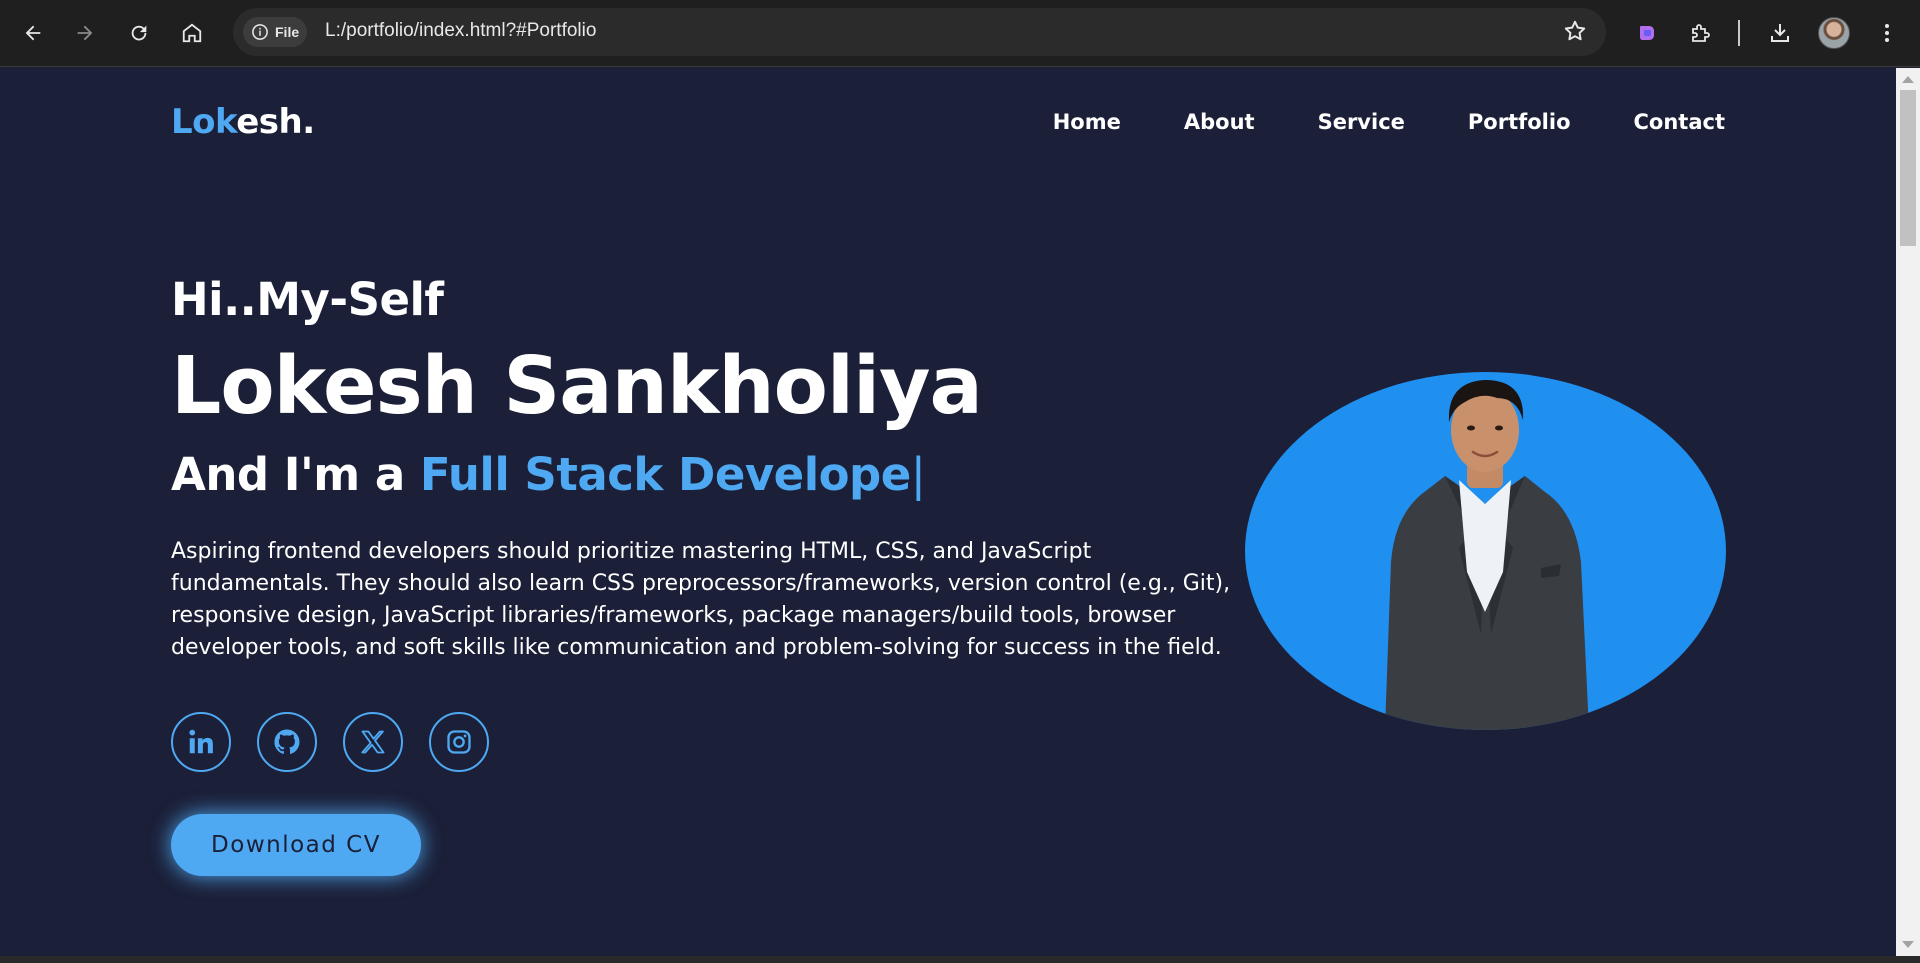 Image resolution: width=1920 pixels, height=963 pixels. Describe the element at coordinates (1739, 33) in the screenshot. I see `toolbar-divider` at that location.